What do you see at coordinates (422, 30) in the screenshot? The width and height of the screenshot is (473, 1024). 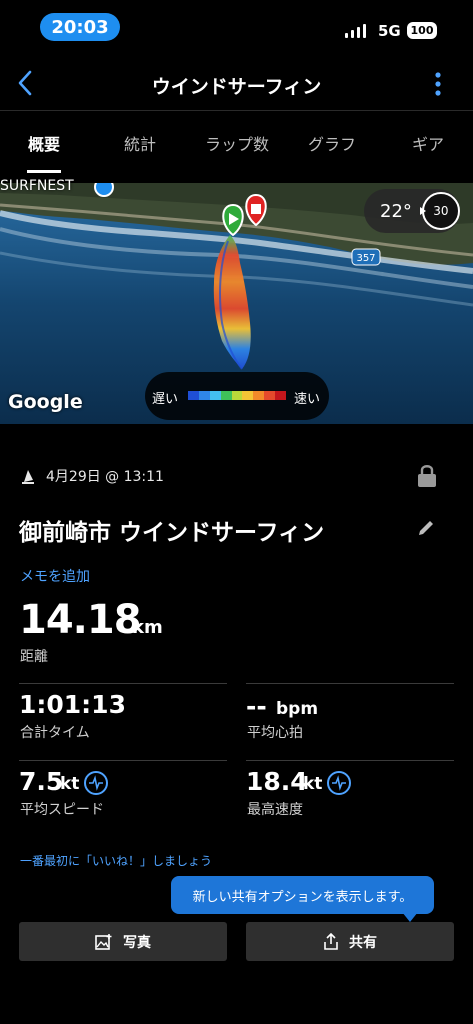 I see `battery-icon: 100` at bounding box center [422, 30].